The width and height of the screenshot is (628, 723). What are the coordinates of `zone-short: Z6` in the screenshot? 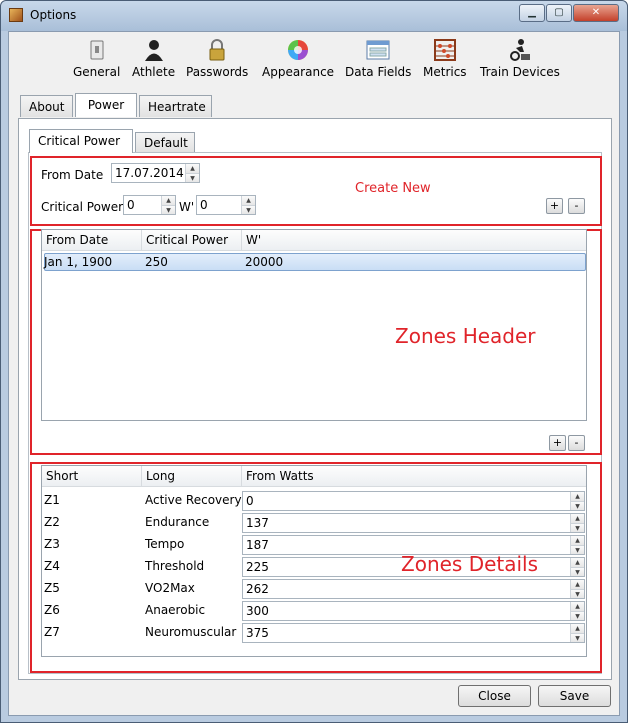 It's located at (52, 610).